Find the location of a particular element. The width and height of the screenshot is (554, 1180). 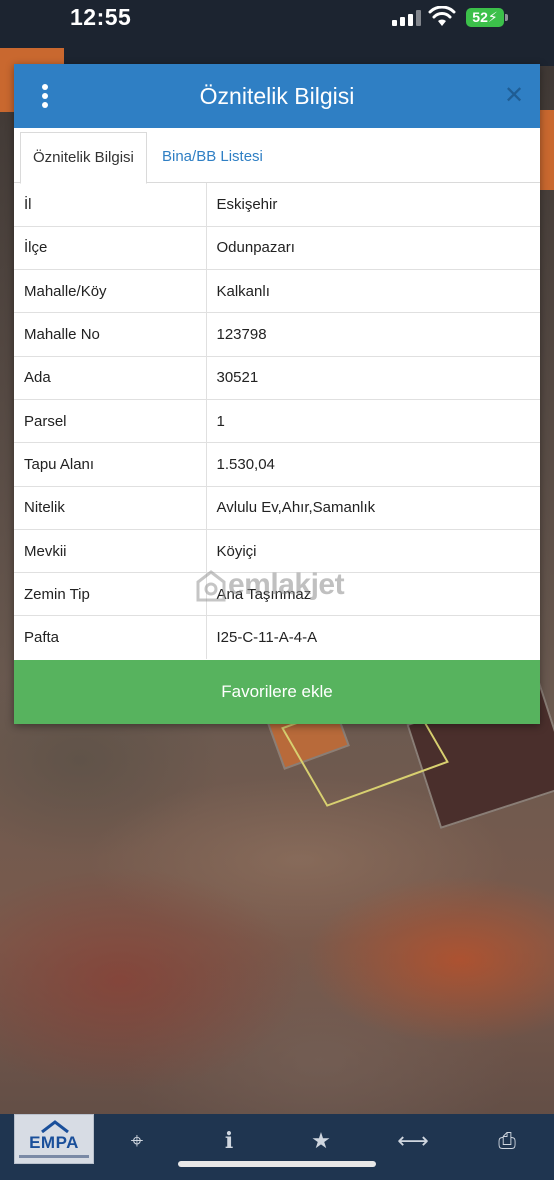

table-row: İlçe Odunpazarı is located at coordinates (277, 248).